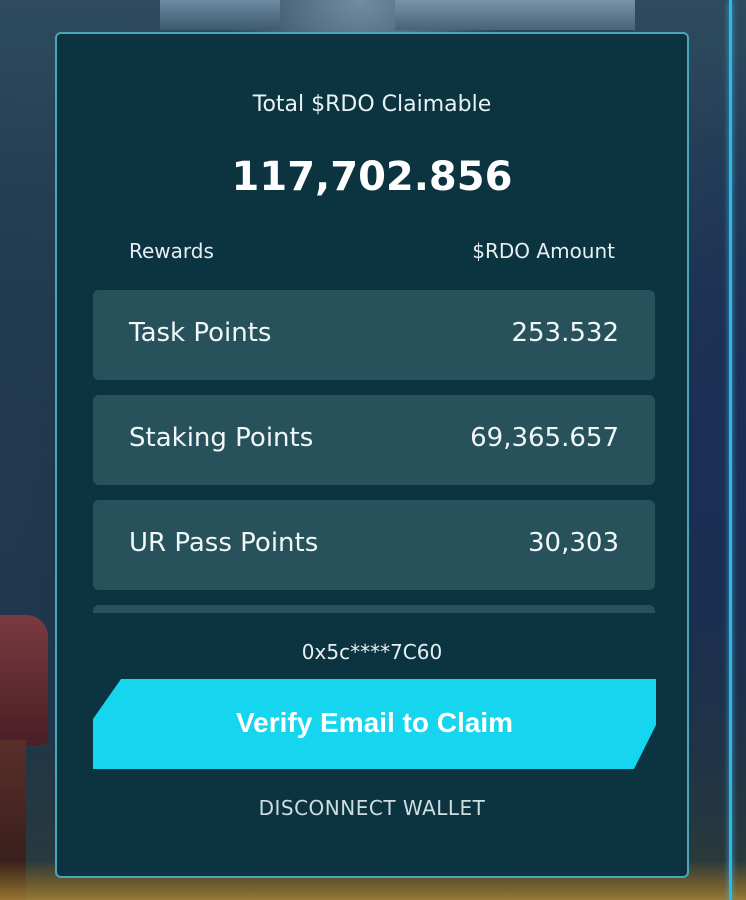 This screenshot has height=900, width=746. I want to click on claimable-title: Total $RDO Claimable, so click(372, 104).